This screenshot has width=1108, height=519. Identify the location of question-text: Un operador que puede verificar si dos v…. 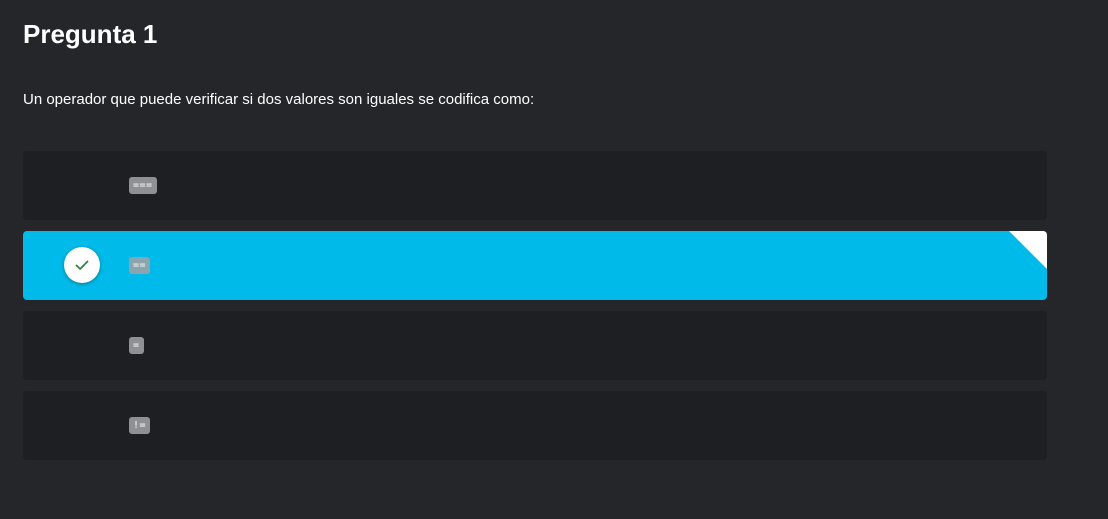
(279, 99).